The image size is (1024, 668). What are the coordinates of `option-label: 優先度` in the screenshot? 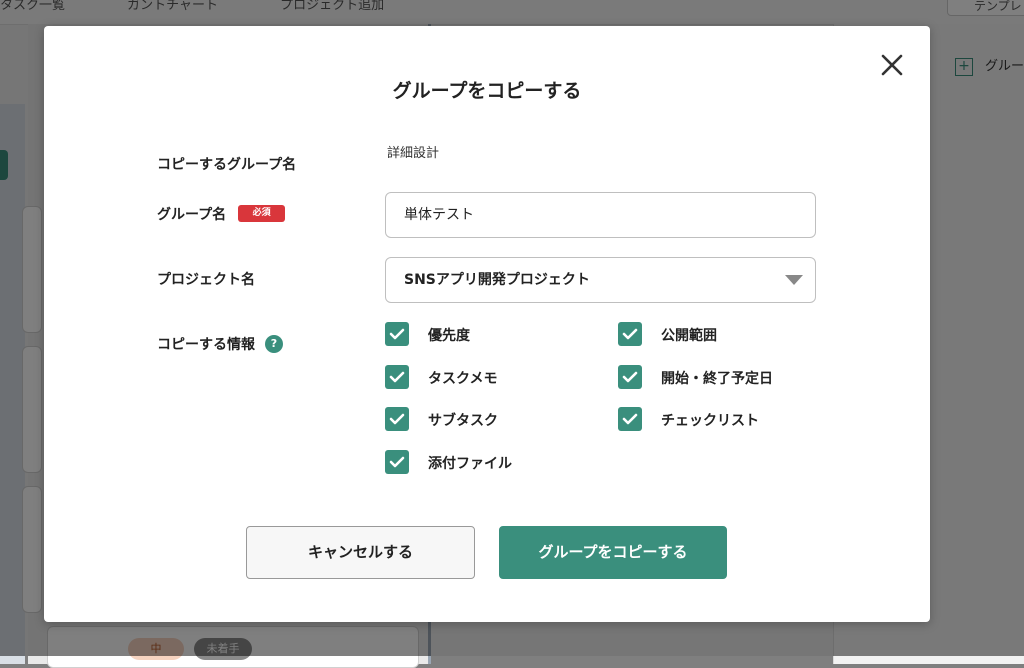 It's located at (449, 336).